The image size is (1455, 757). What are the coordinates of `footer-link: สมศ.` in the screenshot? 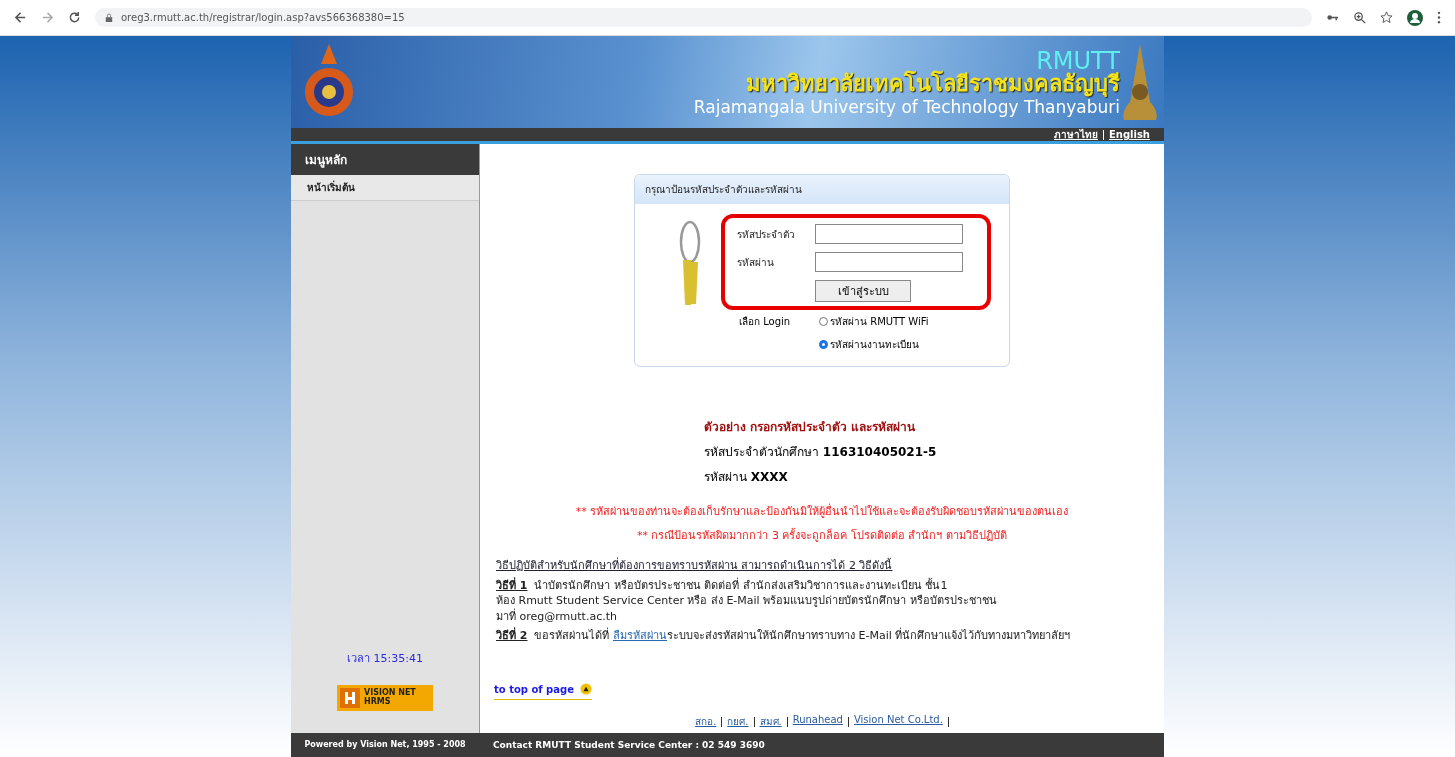 It's located at (770, 721).